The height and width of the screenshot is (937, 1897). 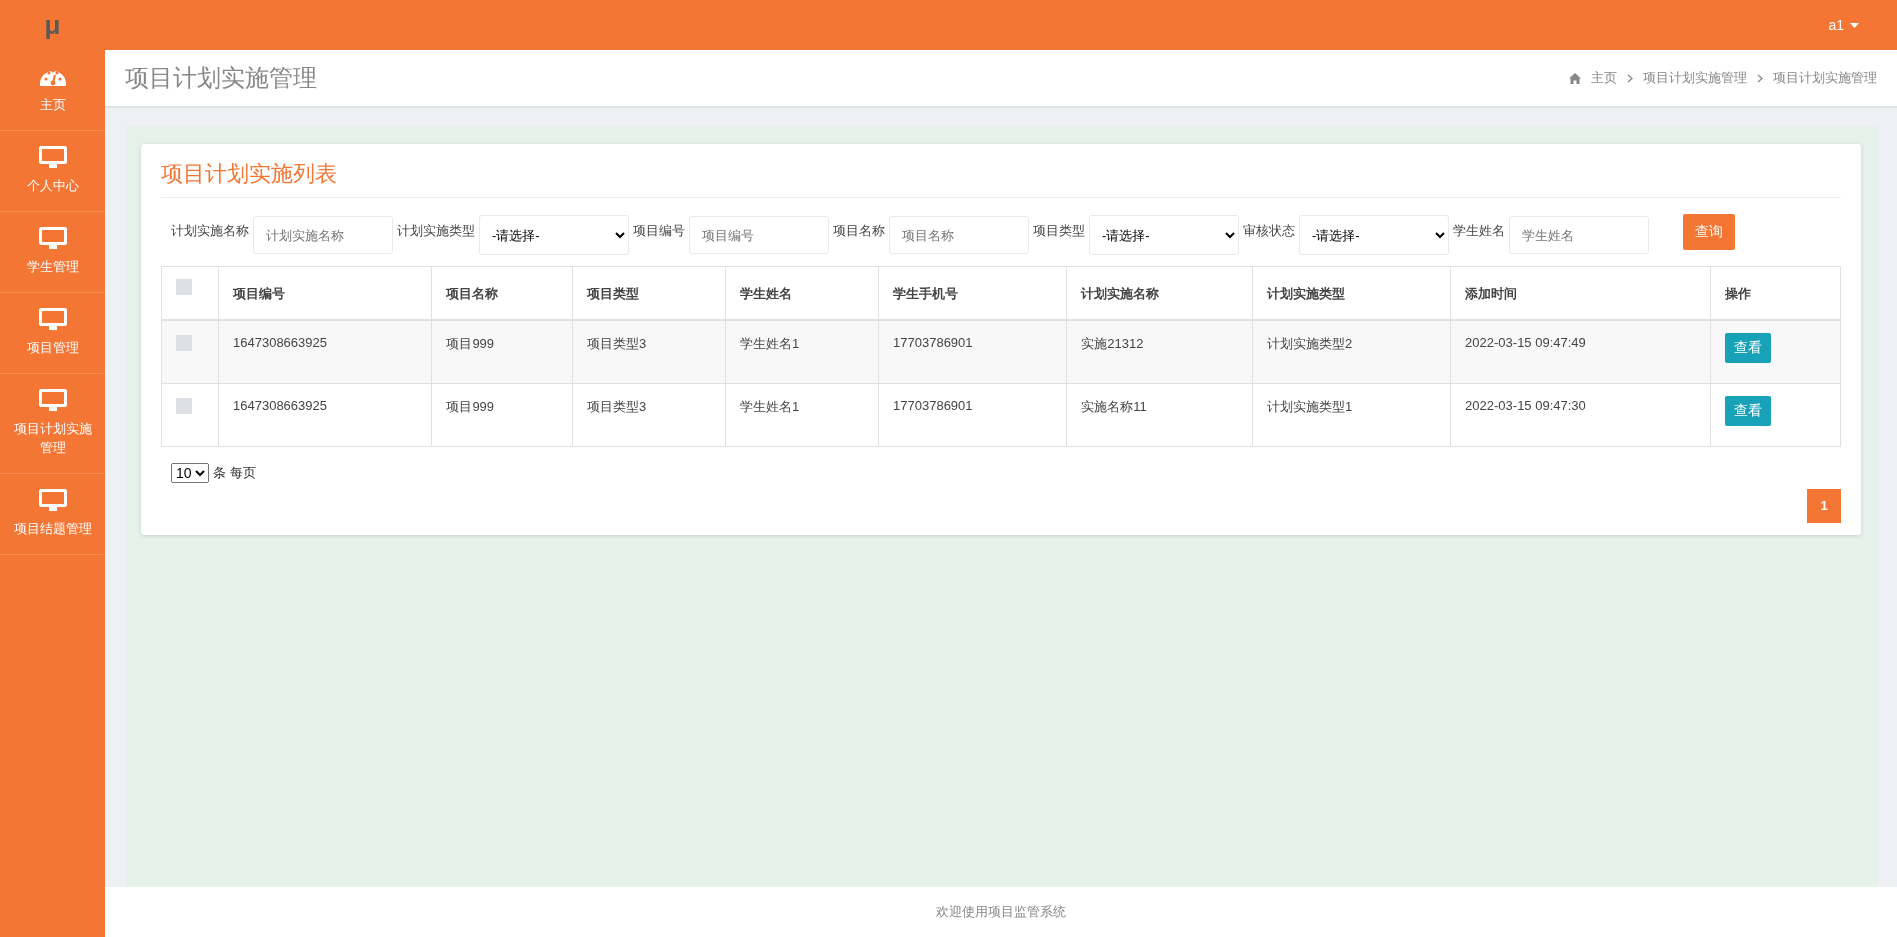 I want to click on page-button: 1, so click(x=1824, y=506).